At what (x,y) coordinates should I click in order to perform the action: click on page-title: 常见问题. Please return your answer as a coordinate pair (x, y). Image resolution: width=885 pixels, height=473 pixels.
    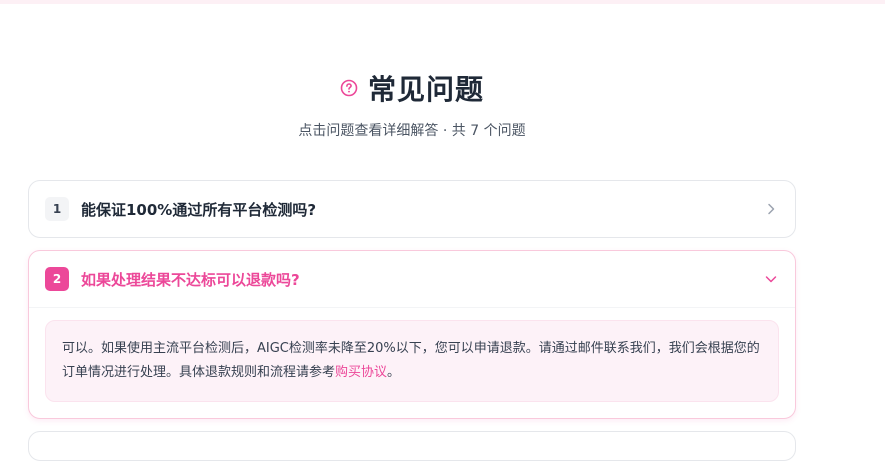
    Looking at the image, I should click on (425, 89).